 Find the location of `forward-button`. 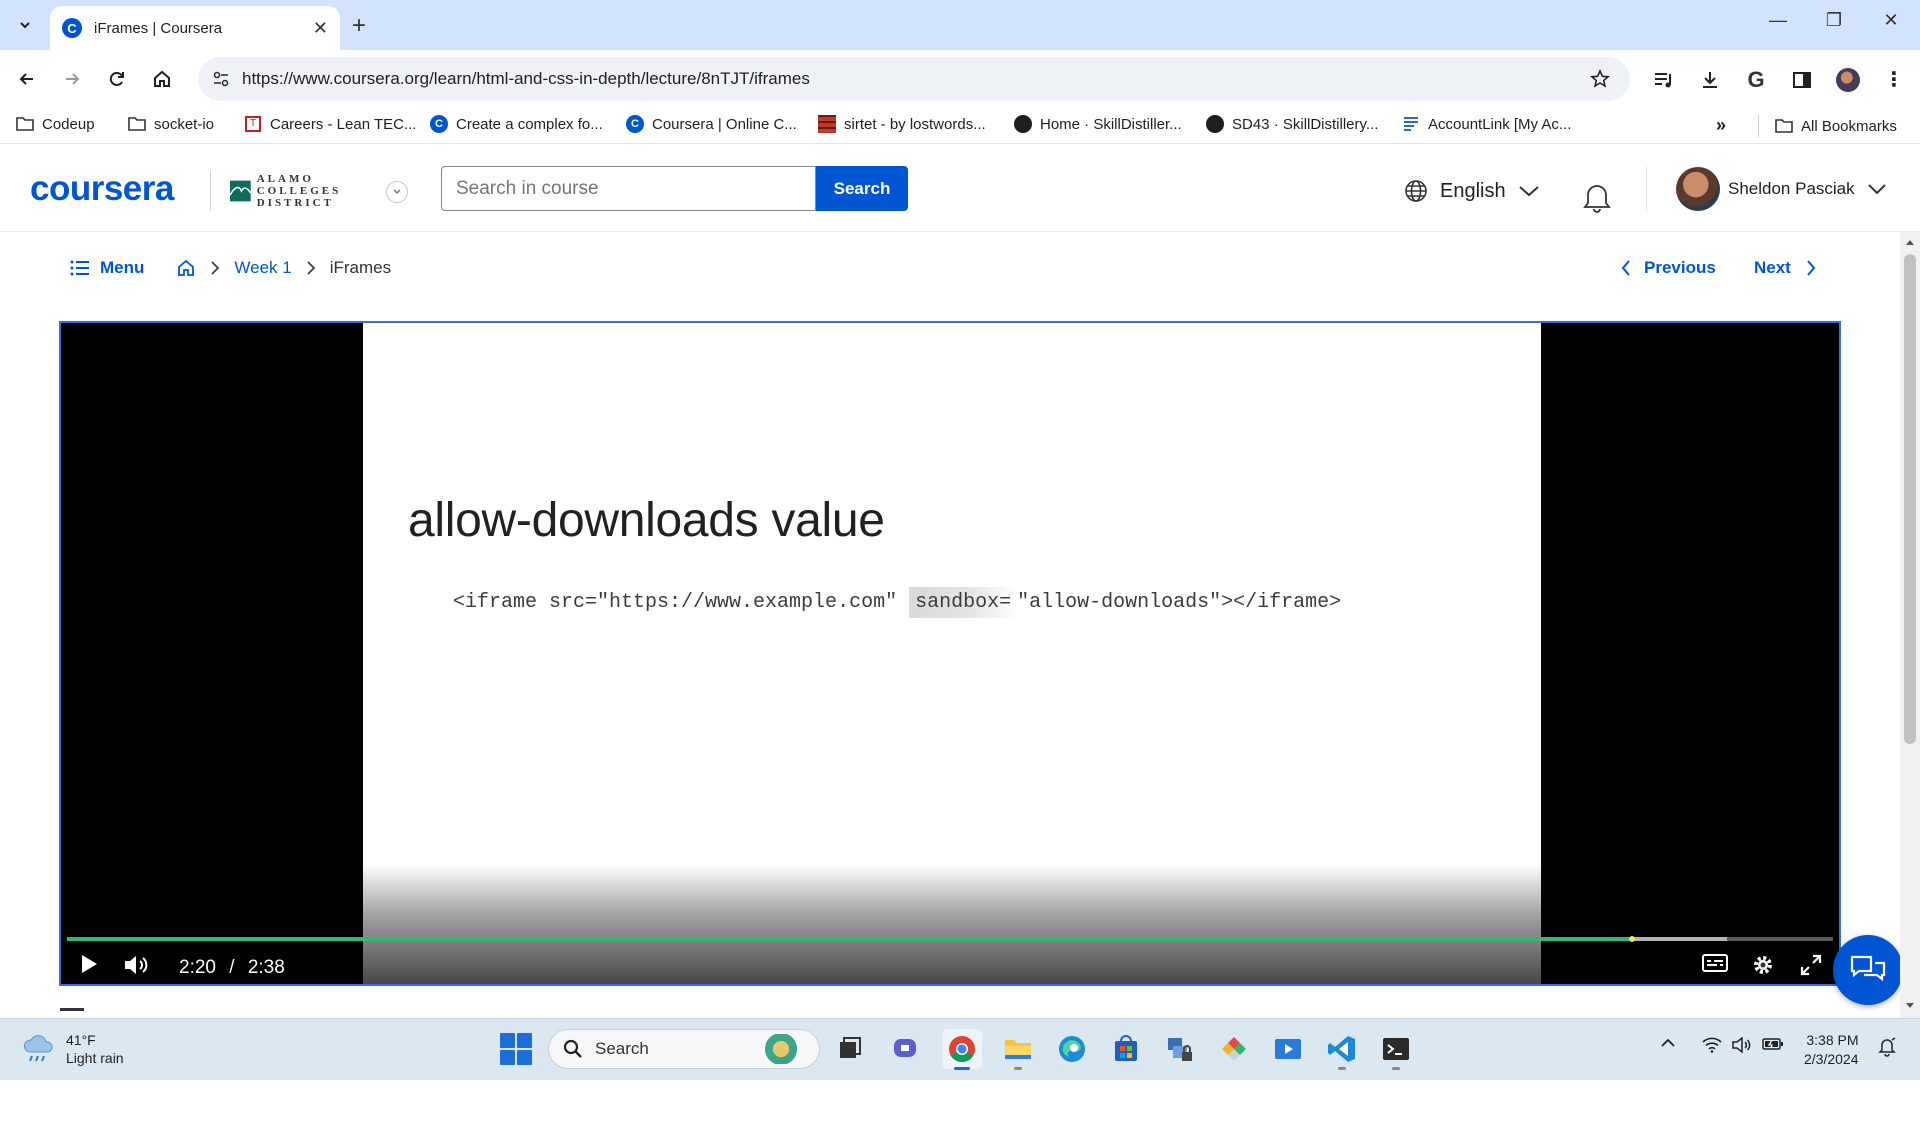

forward-button is located at coordinates (72, 79).